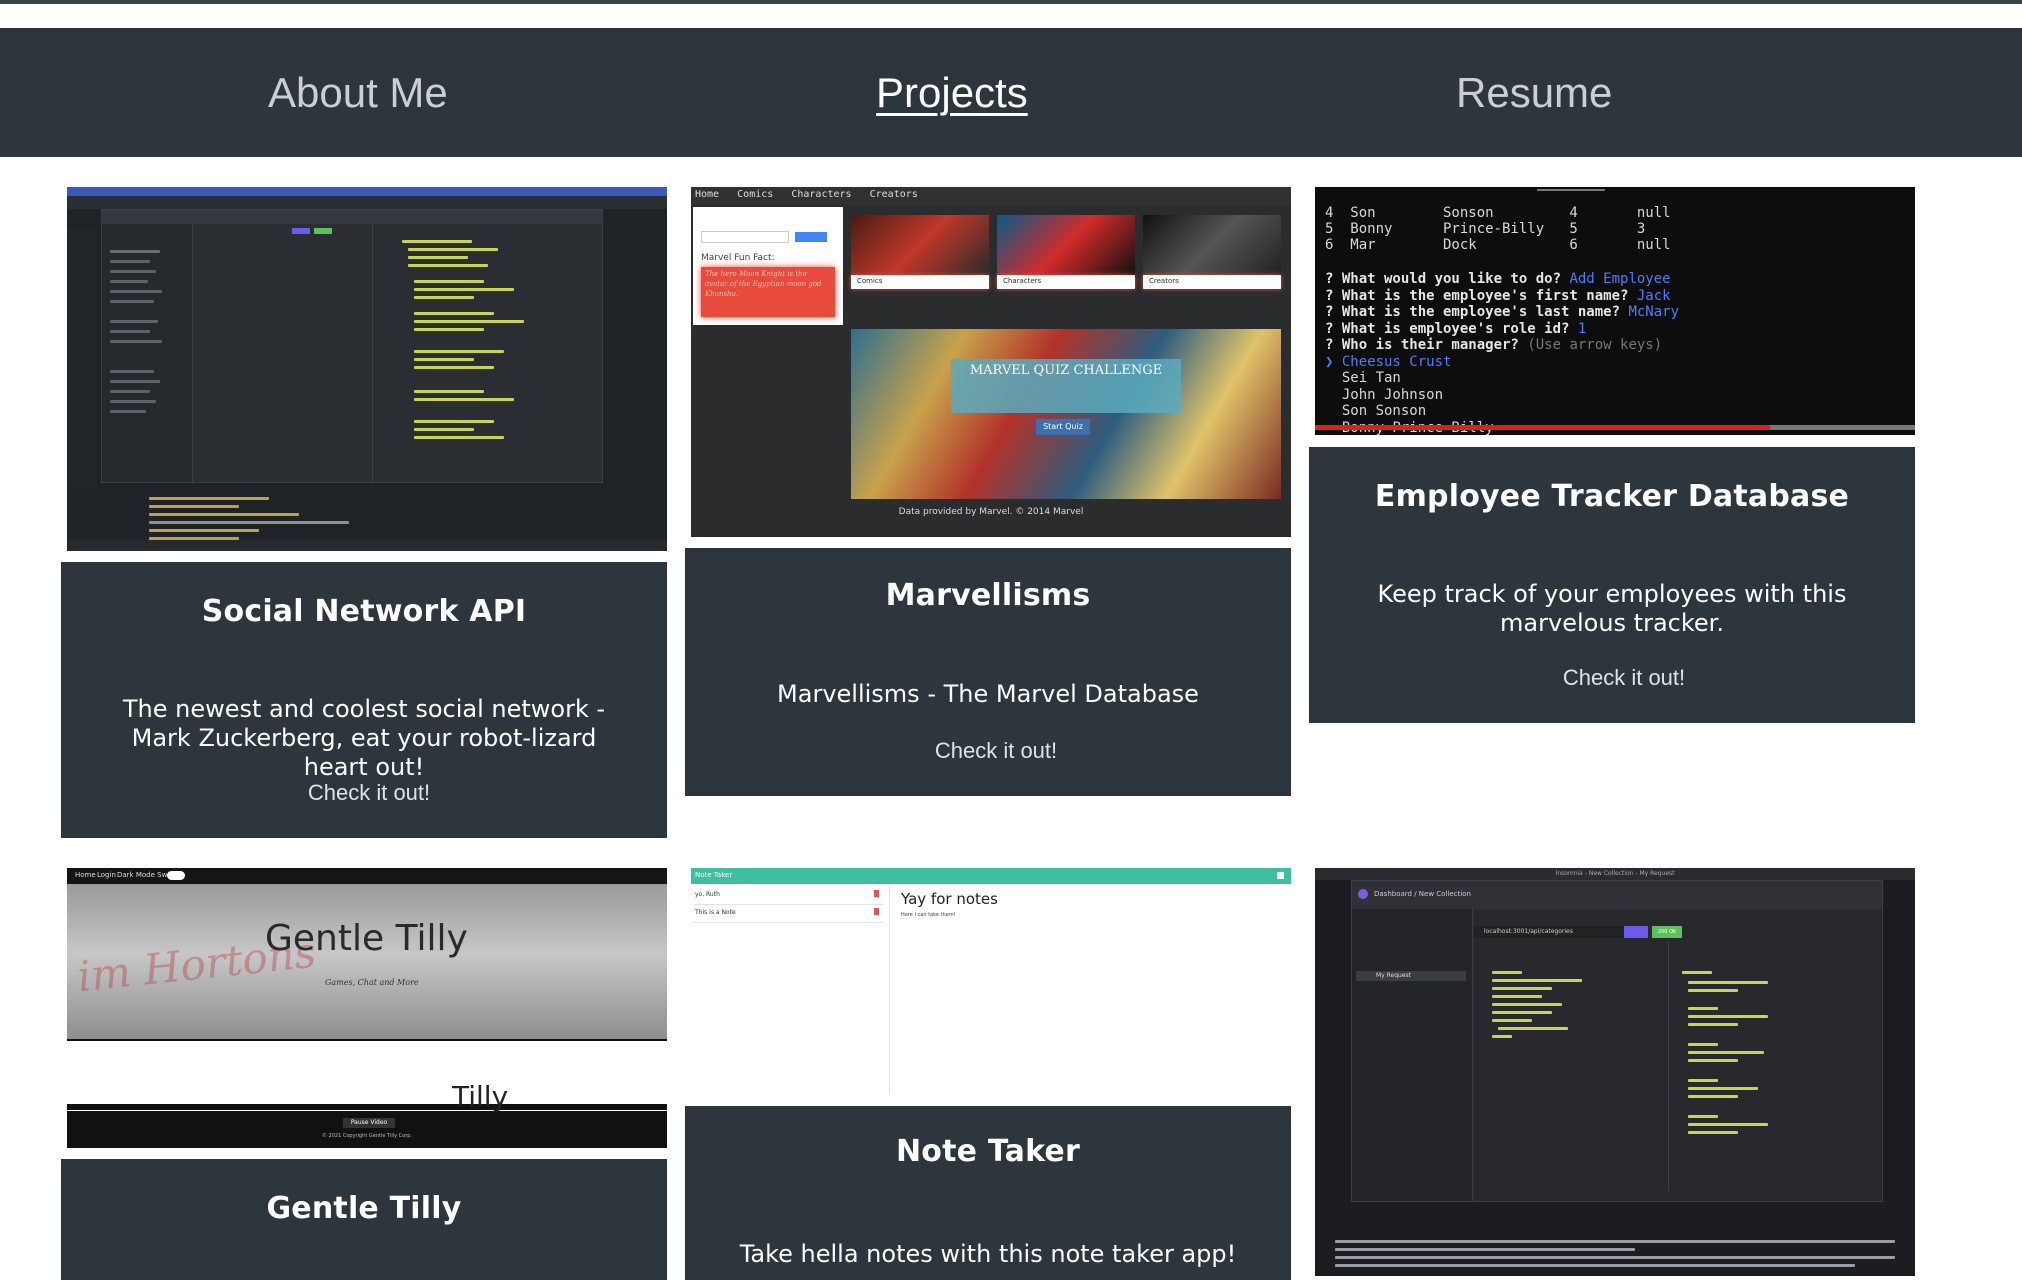 This screenshot has height=1280, width=2022. I want to click on project-title: Note Taker, so click(988, 1151).